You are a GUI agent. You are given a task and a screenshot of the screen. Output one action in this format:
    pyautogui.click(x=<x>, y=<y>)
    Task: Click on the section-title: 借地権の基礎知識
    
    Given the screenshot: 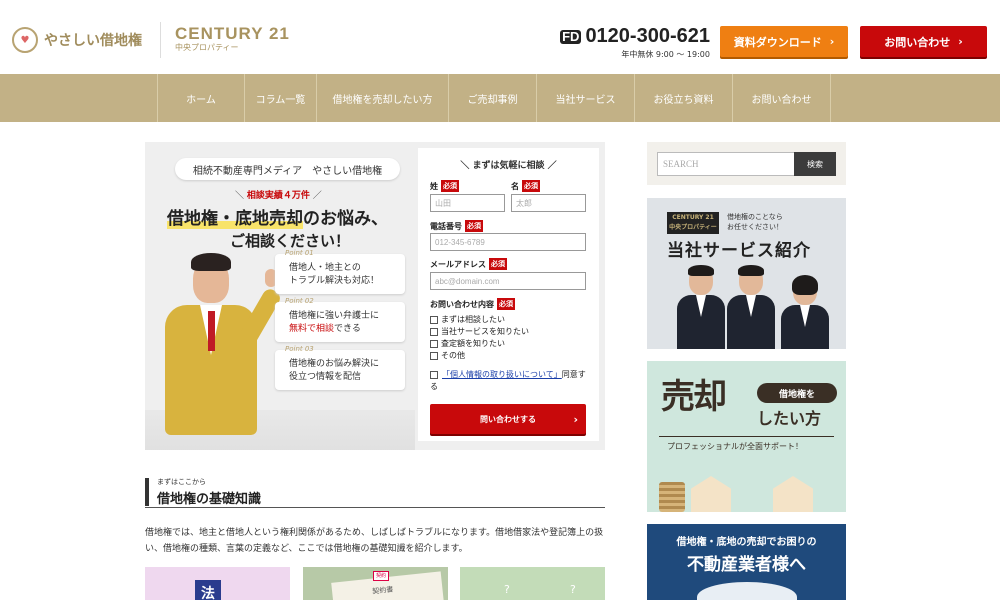 What is the action you would take?
    pyautogui.click(x=209, y=499)
    